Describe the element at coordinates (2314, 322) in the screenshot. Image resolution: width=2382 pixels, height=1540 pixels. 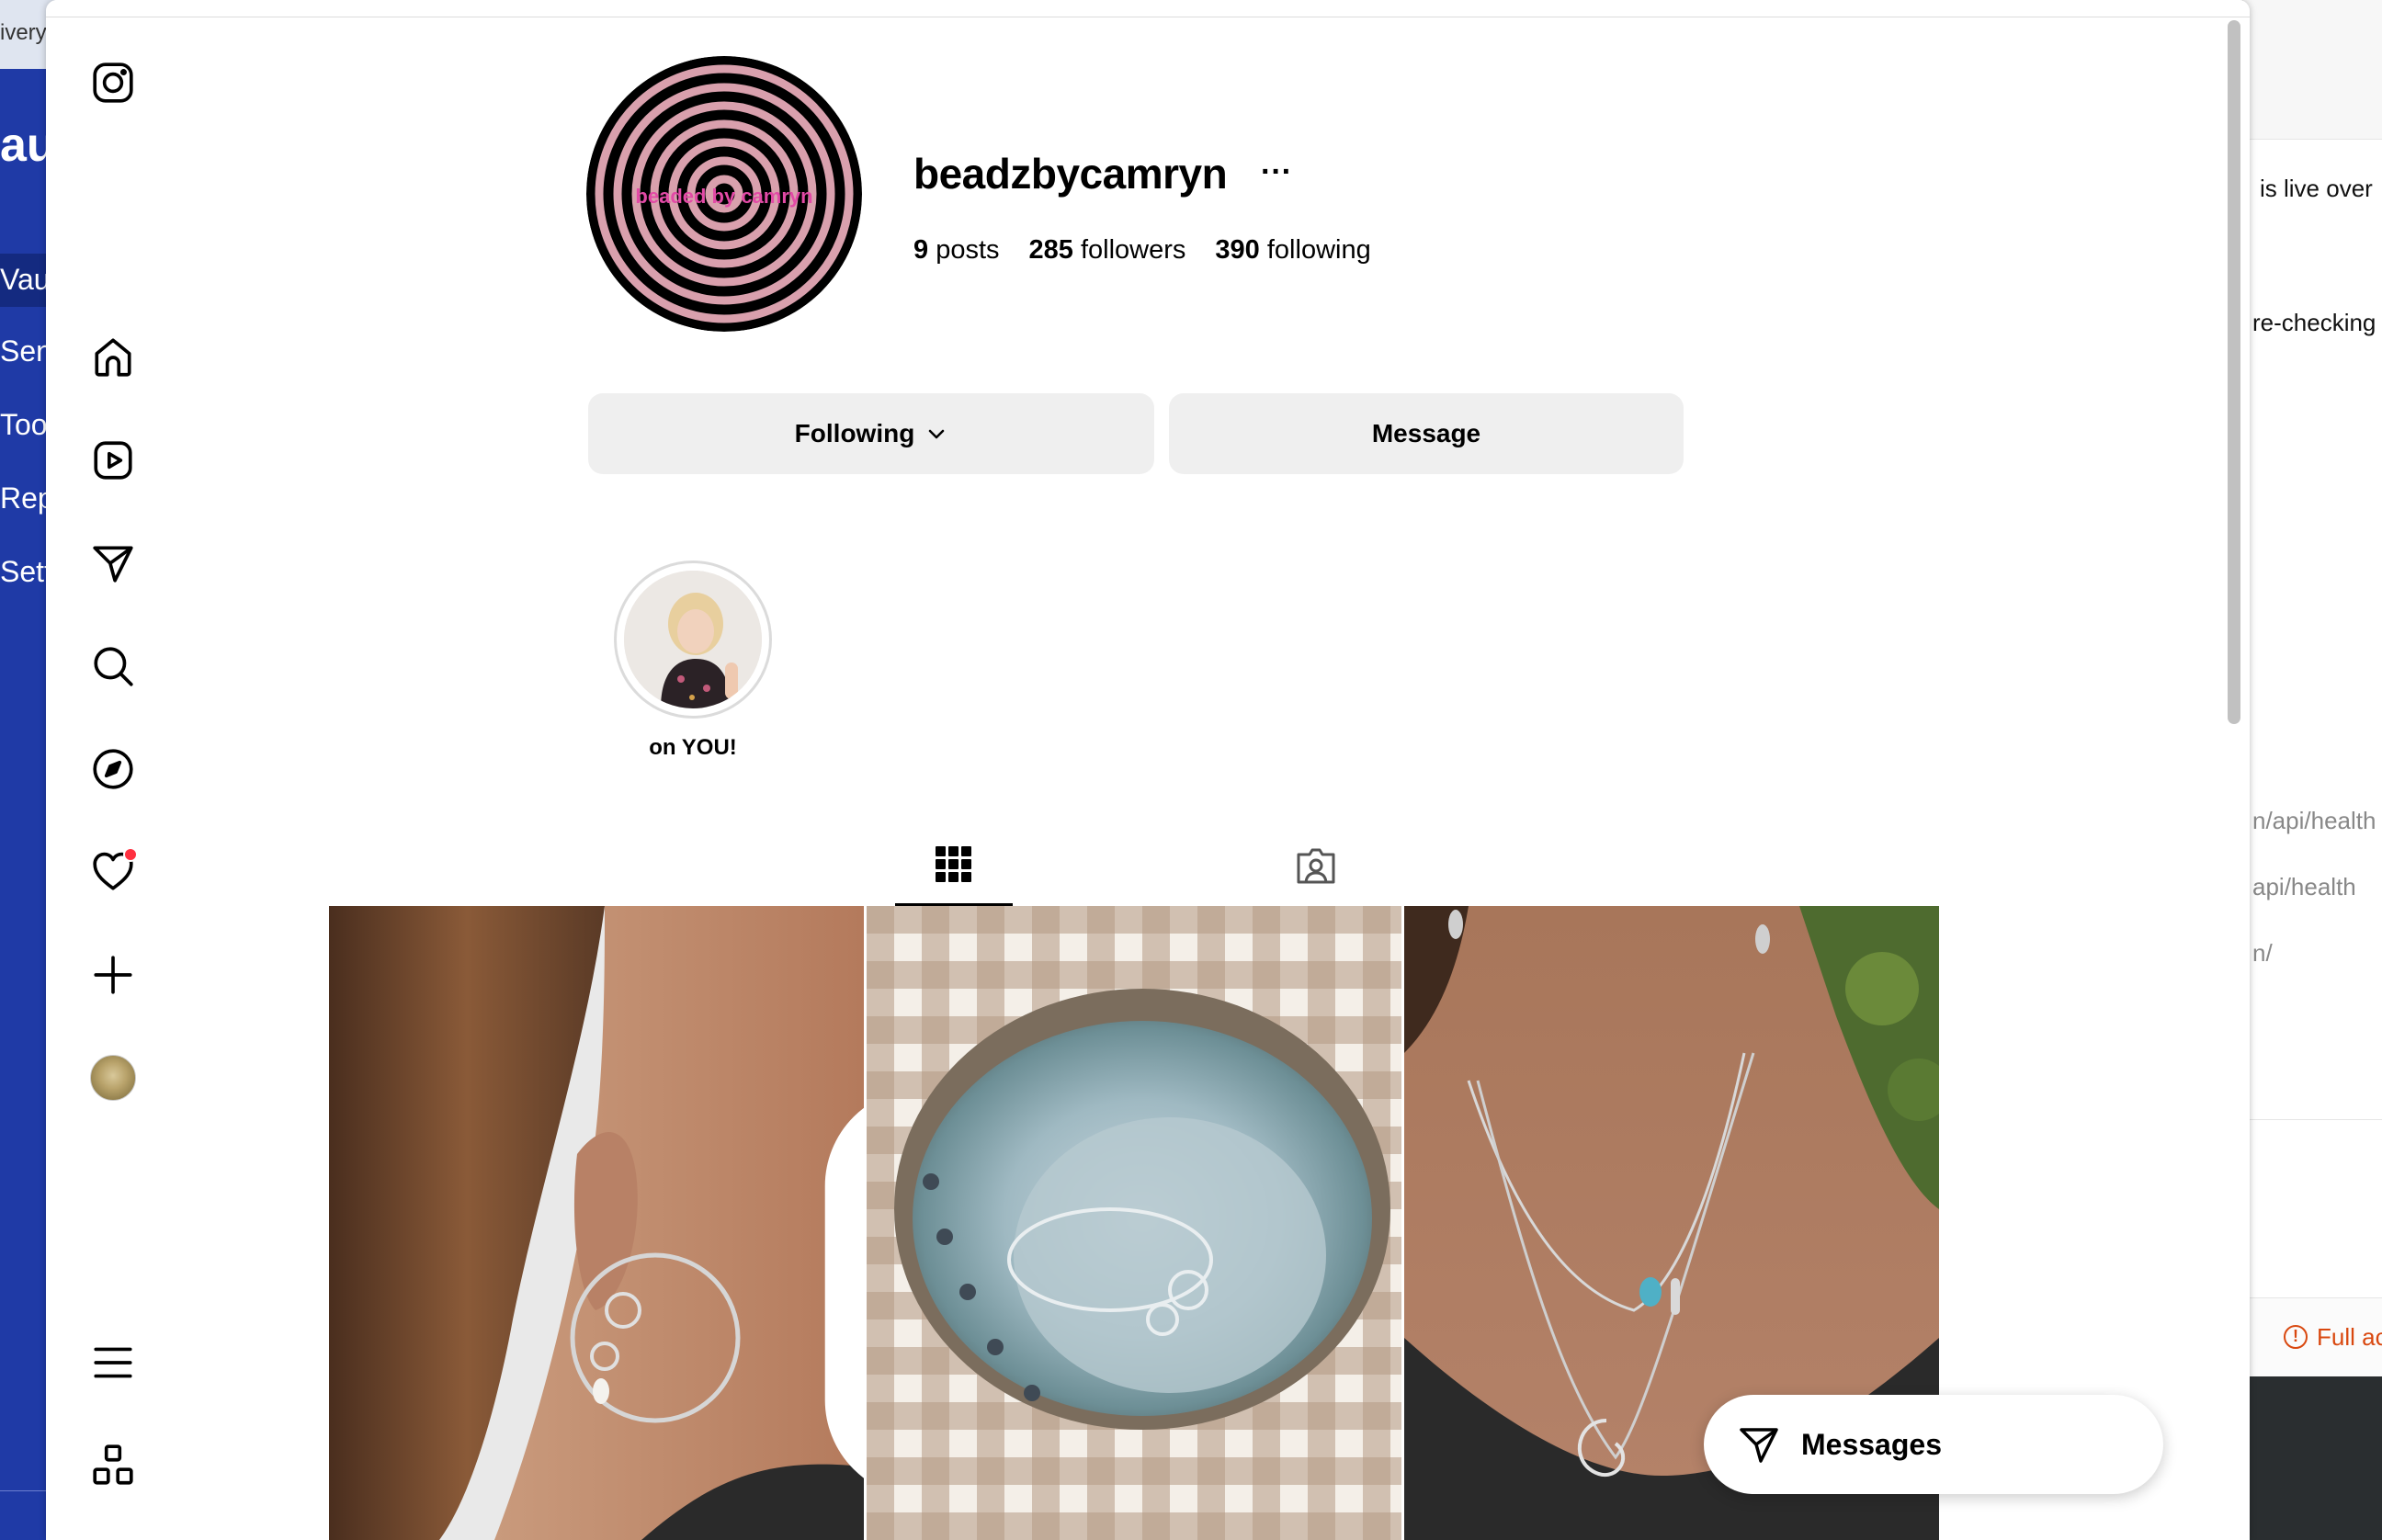
I see `background-text: re-checking` at that location.